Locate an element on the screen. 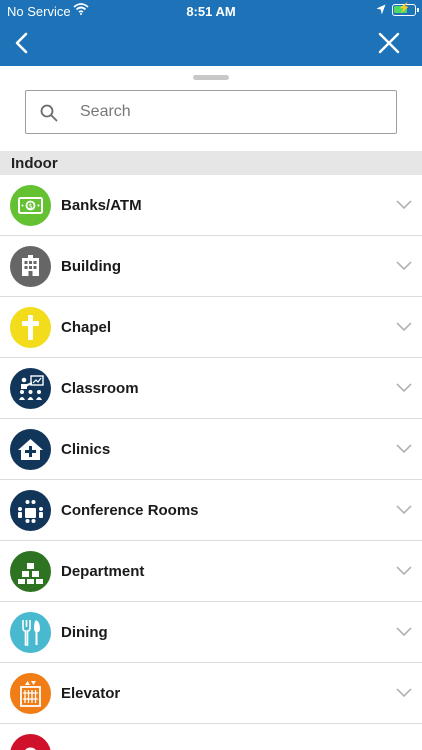 The image size is (422, 750). status-bar: No Service 8:51 AM ⚡ is located at coordinates (211, 11).